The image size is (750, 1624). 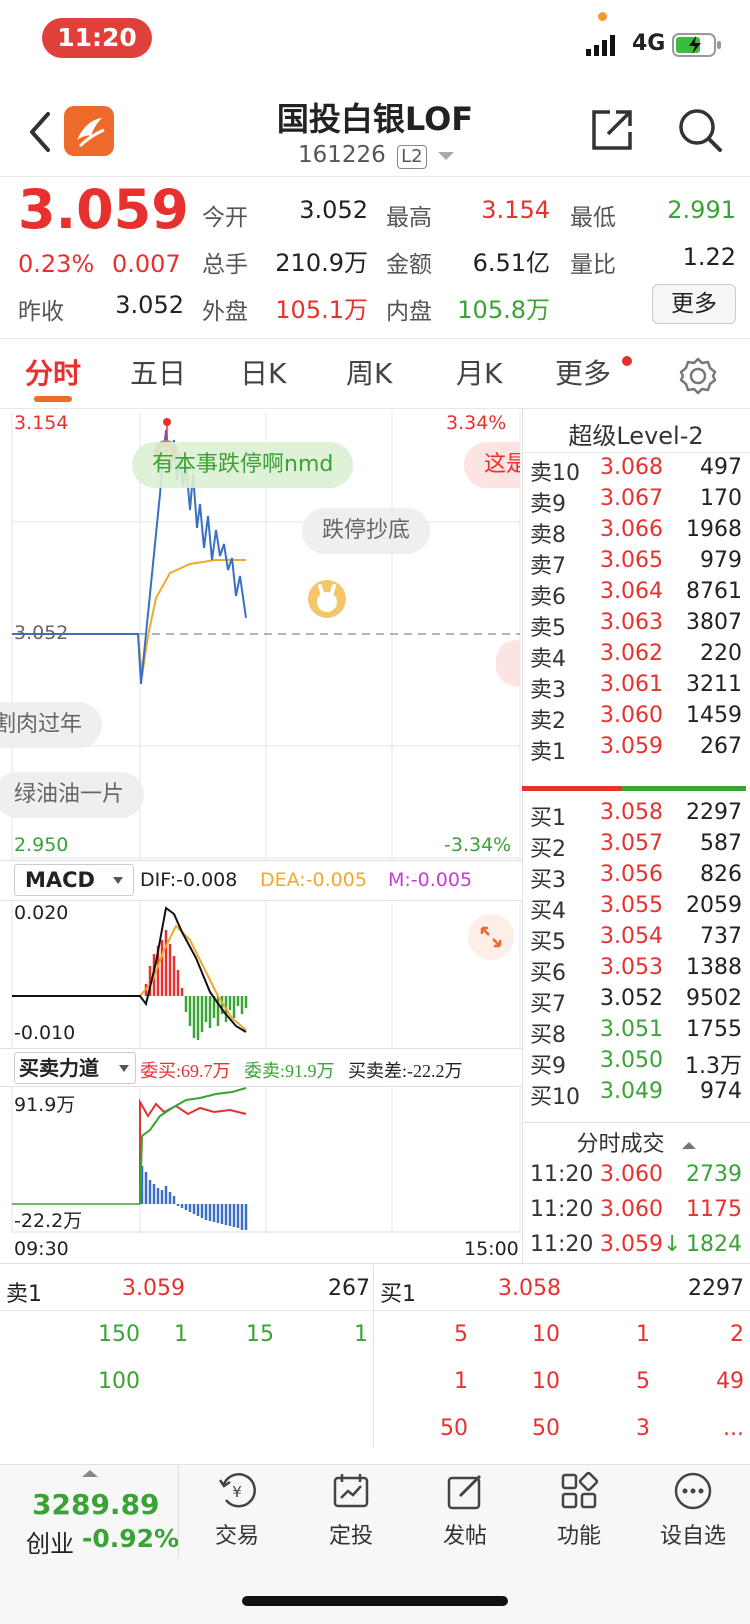 What do you see at coordinates (636, 1002) in the screenshot?
I see `bid-row: 买7 3.052 9502` at bounding box center [636, 1002].